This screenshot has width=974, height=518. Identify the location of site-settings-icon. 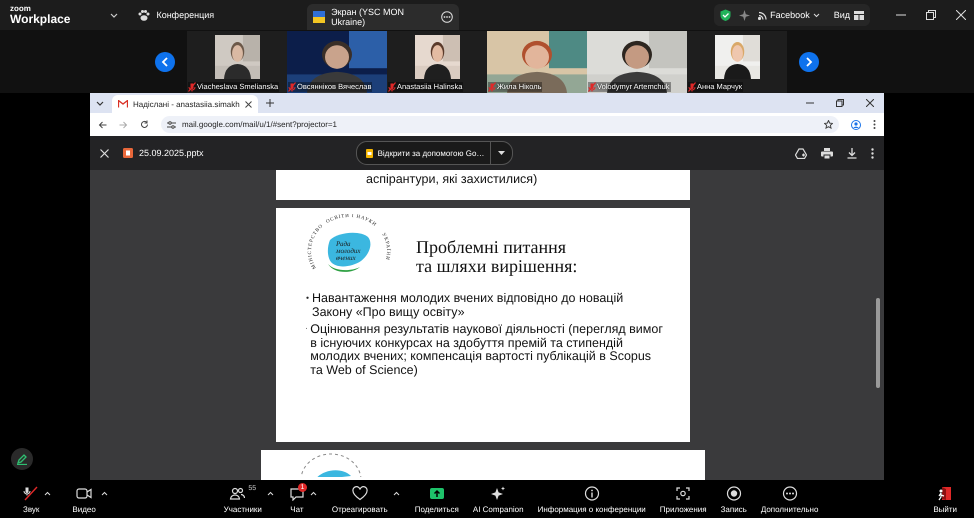
(171, 124).